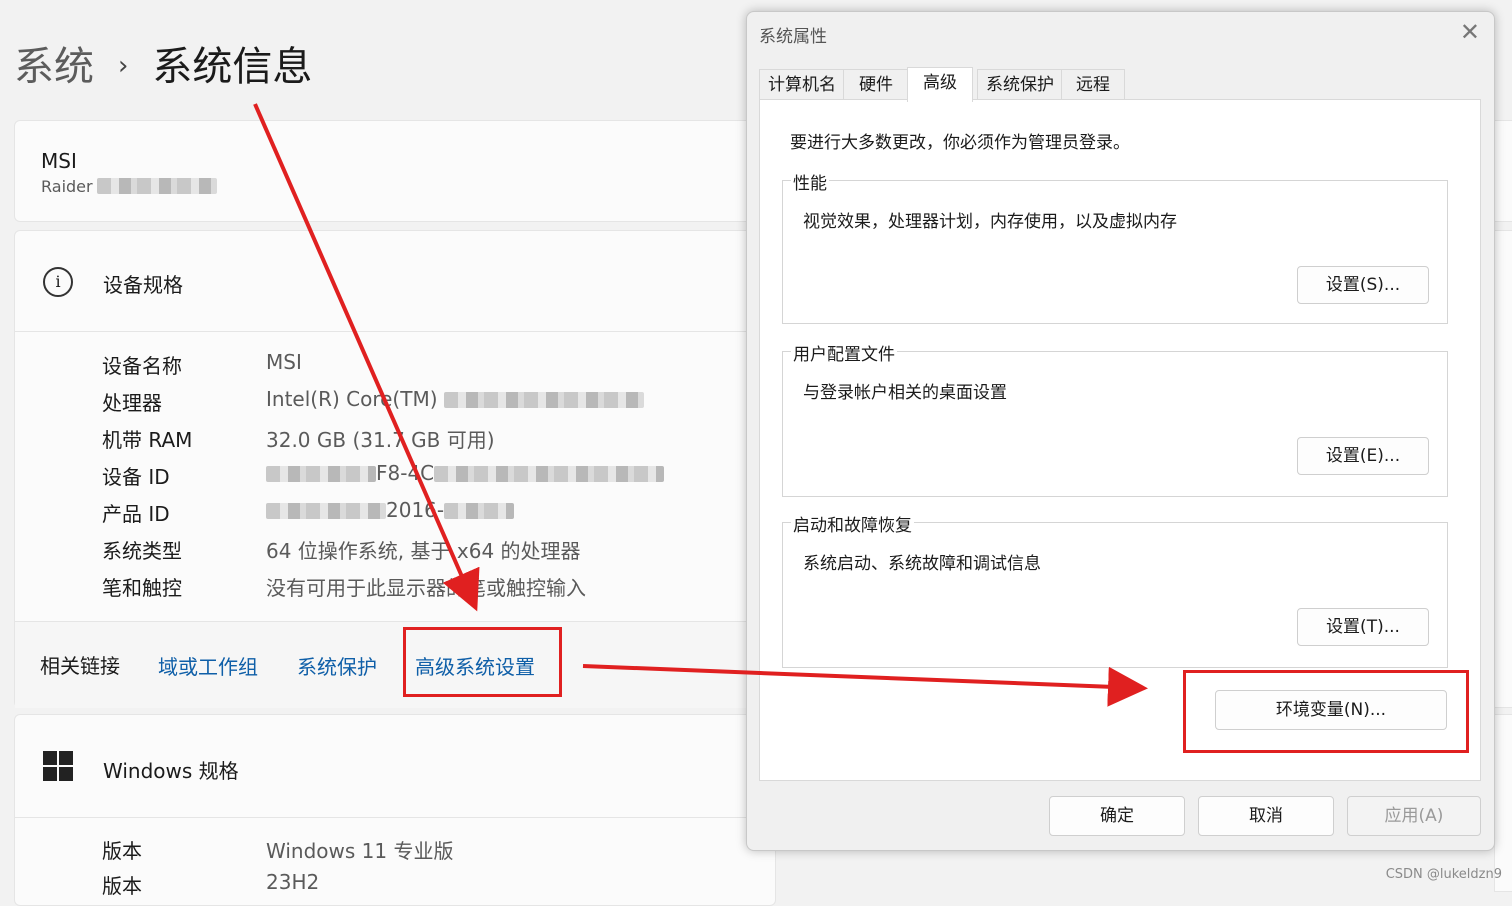 The image size is (1512, 906). What do you see at coordinates (366, 357) in the screenshot?
I see `arrow-to-advanced-settings` at bounding box center [366, 357].